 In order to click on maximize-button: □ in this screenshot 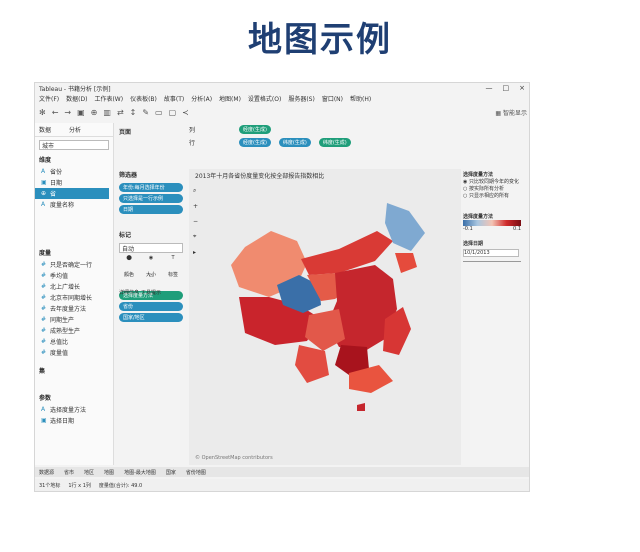, I will do `click(506, 88)`.